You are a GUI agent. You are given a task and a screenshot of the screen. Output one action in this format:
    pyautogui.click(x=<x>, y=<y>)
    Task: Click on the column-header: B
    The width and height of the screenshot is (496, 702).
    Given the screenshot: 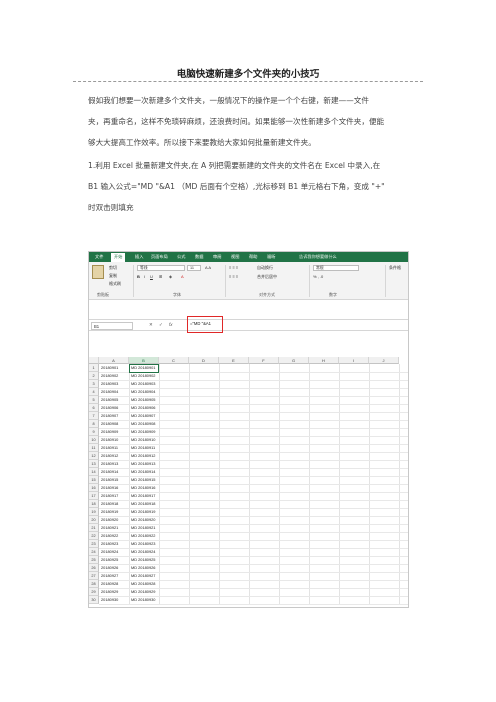 What is the action you would take?
    pyautogui.click(x=144, y=360)
    